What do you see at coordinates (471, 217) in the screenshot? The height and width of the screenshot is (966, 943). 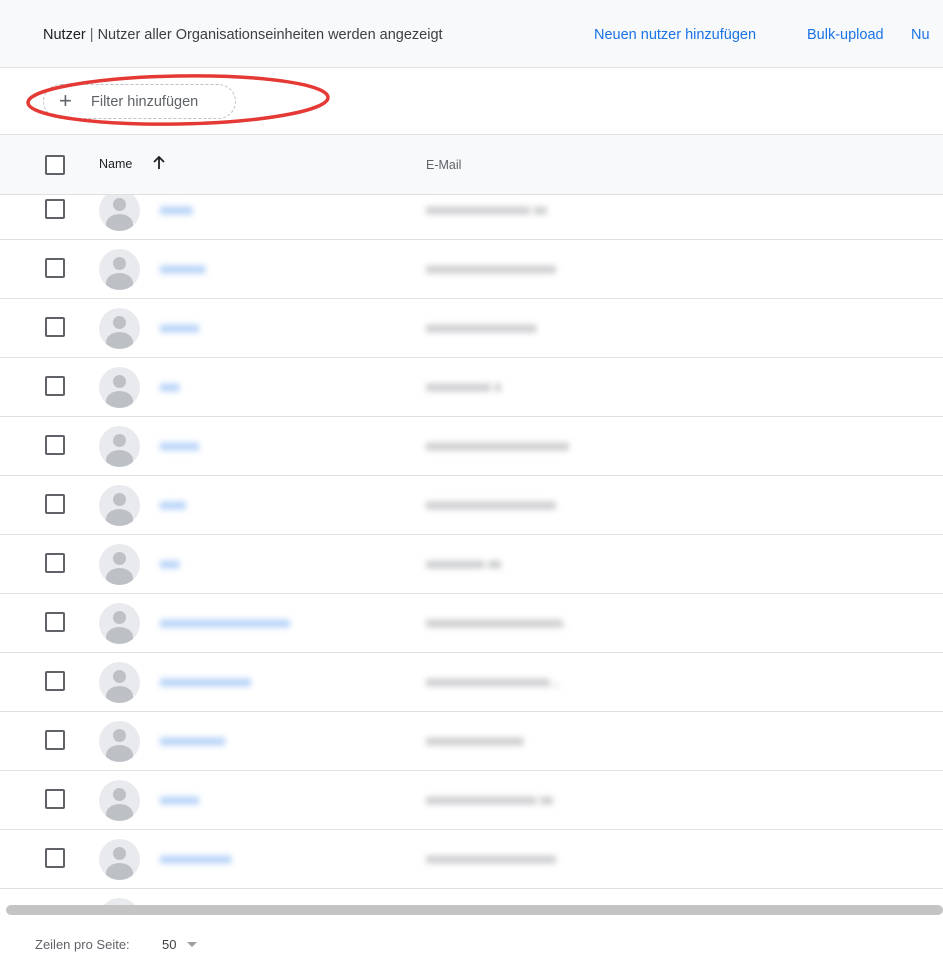 I see `table-row: xxxxx xxxxxxxxxxxxxxxx xx` at bounding box center [471, 217].